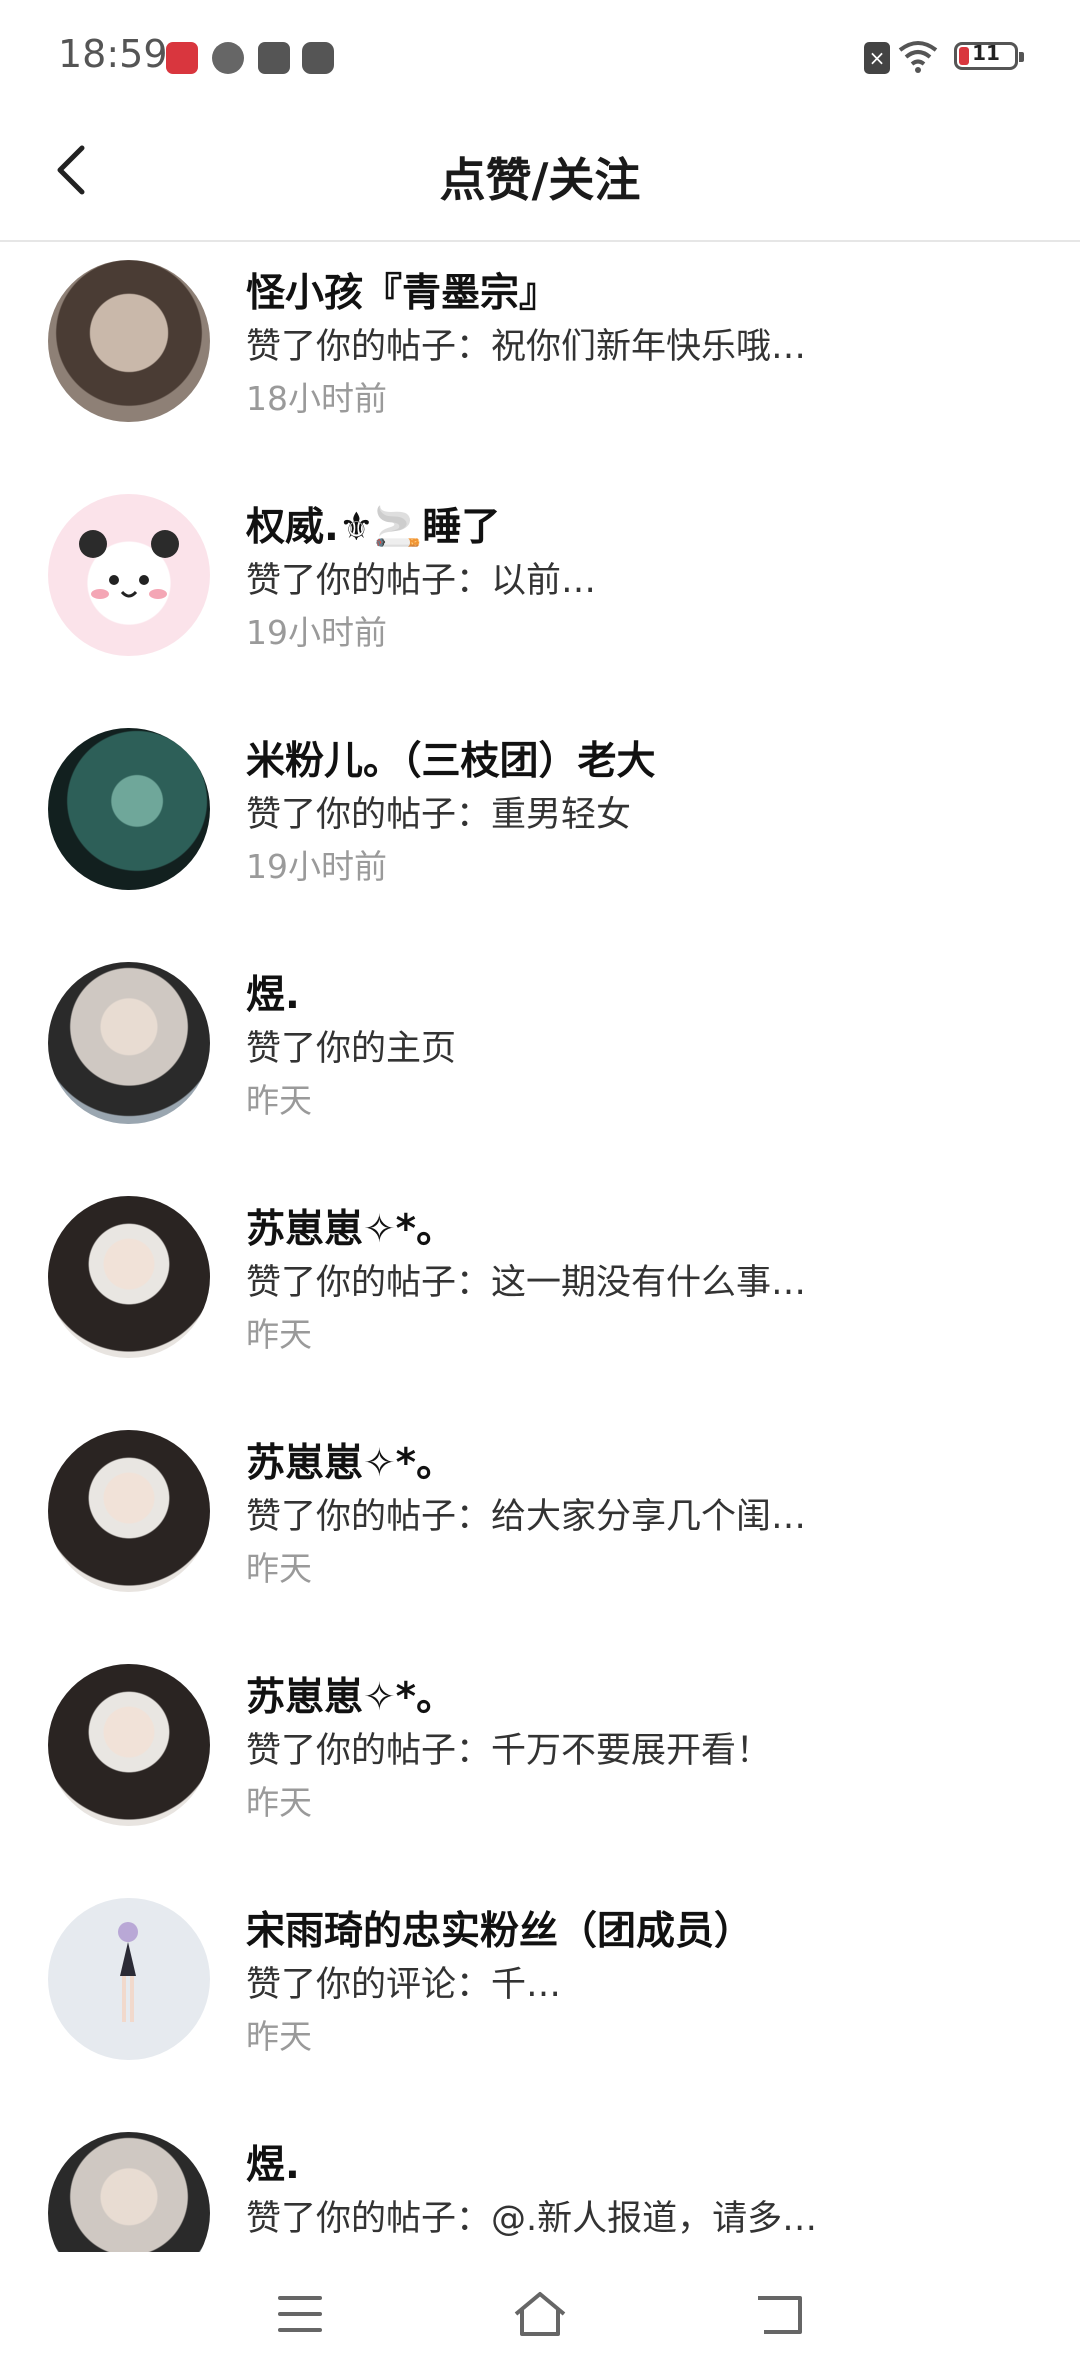 Image resolution: width=1080 pixels, height=2376 pixels. What do you see at coordinates (540, 55) in the screenshot?
I see `status-bar: 18:59 × 11` at bounding box center [540, 55].